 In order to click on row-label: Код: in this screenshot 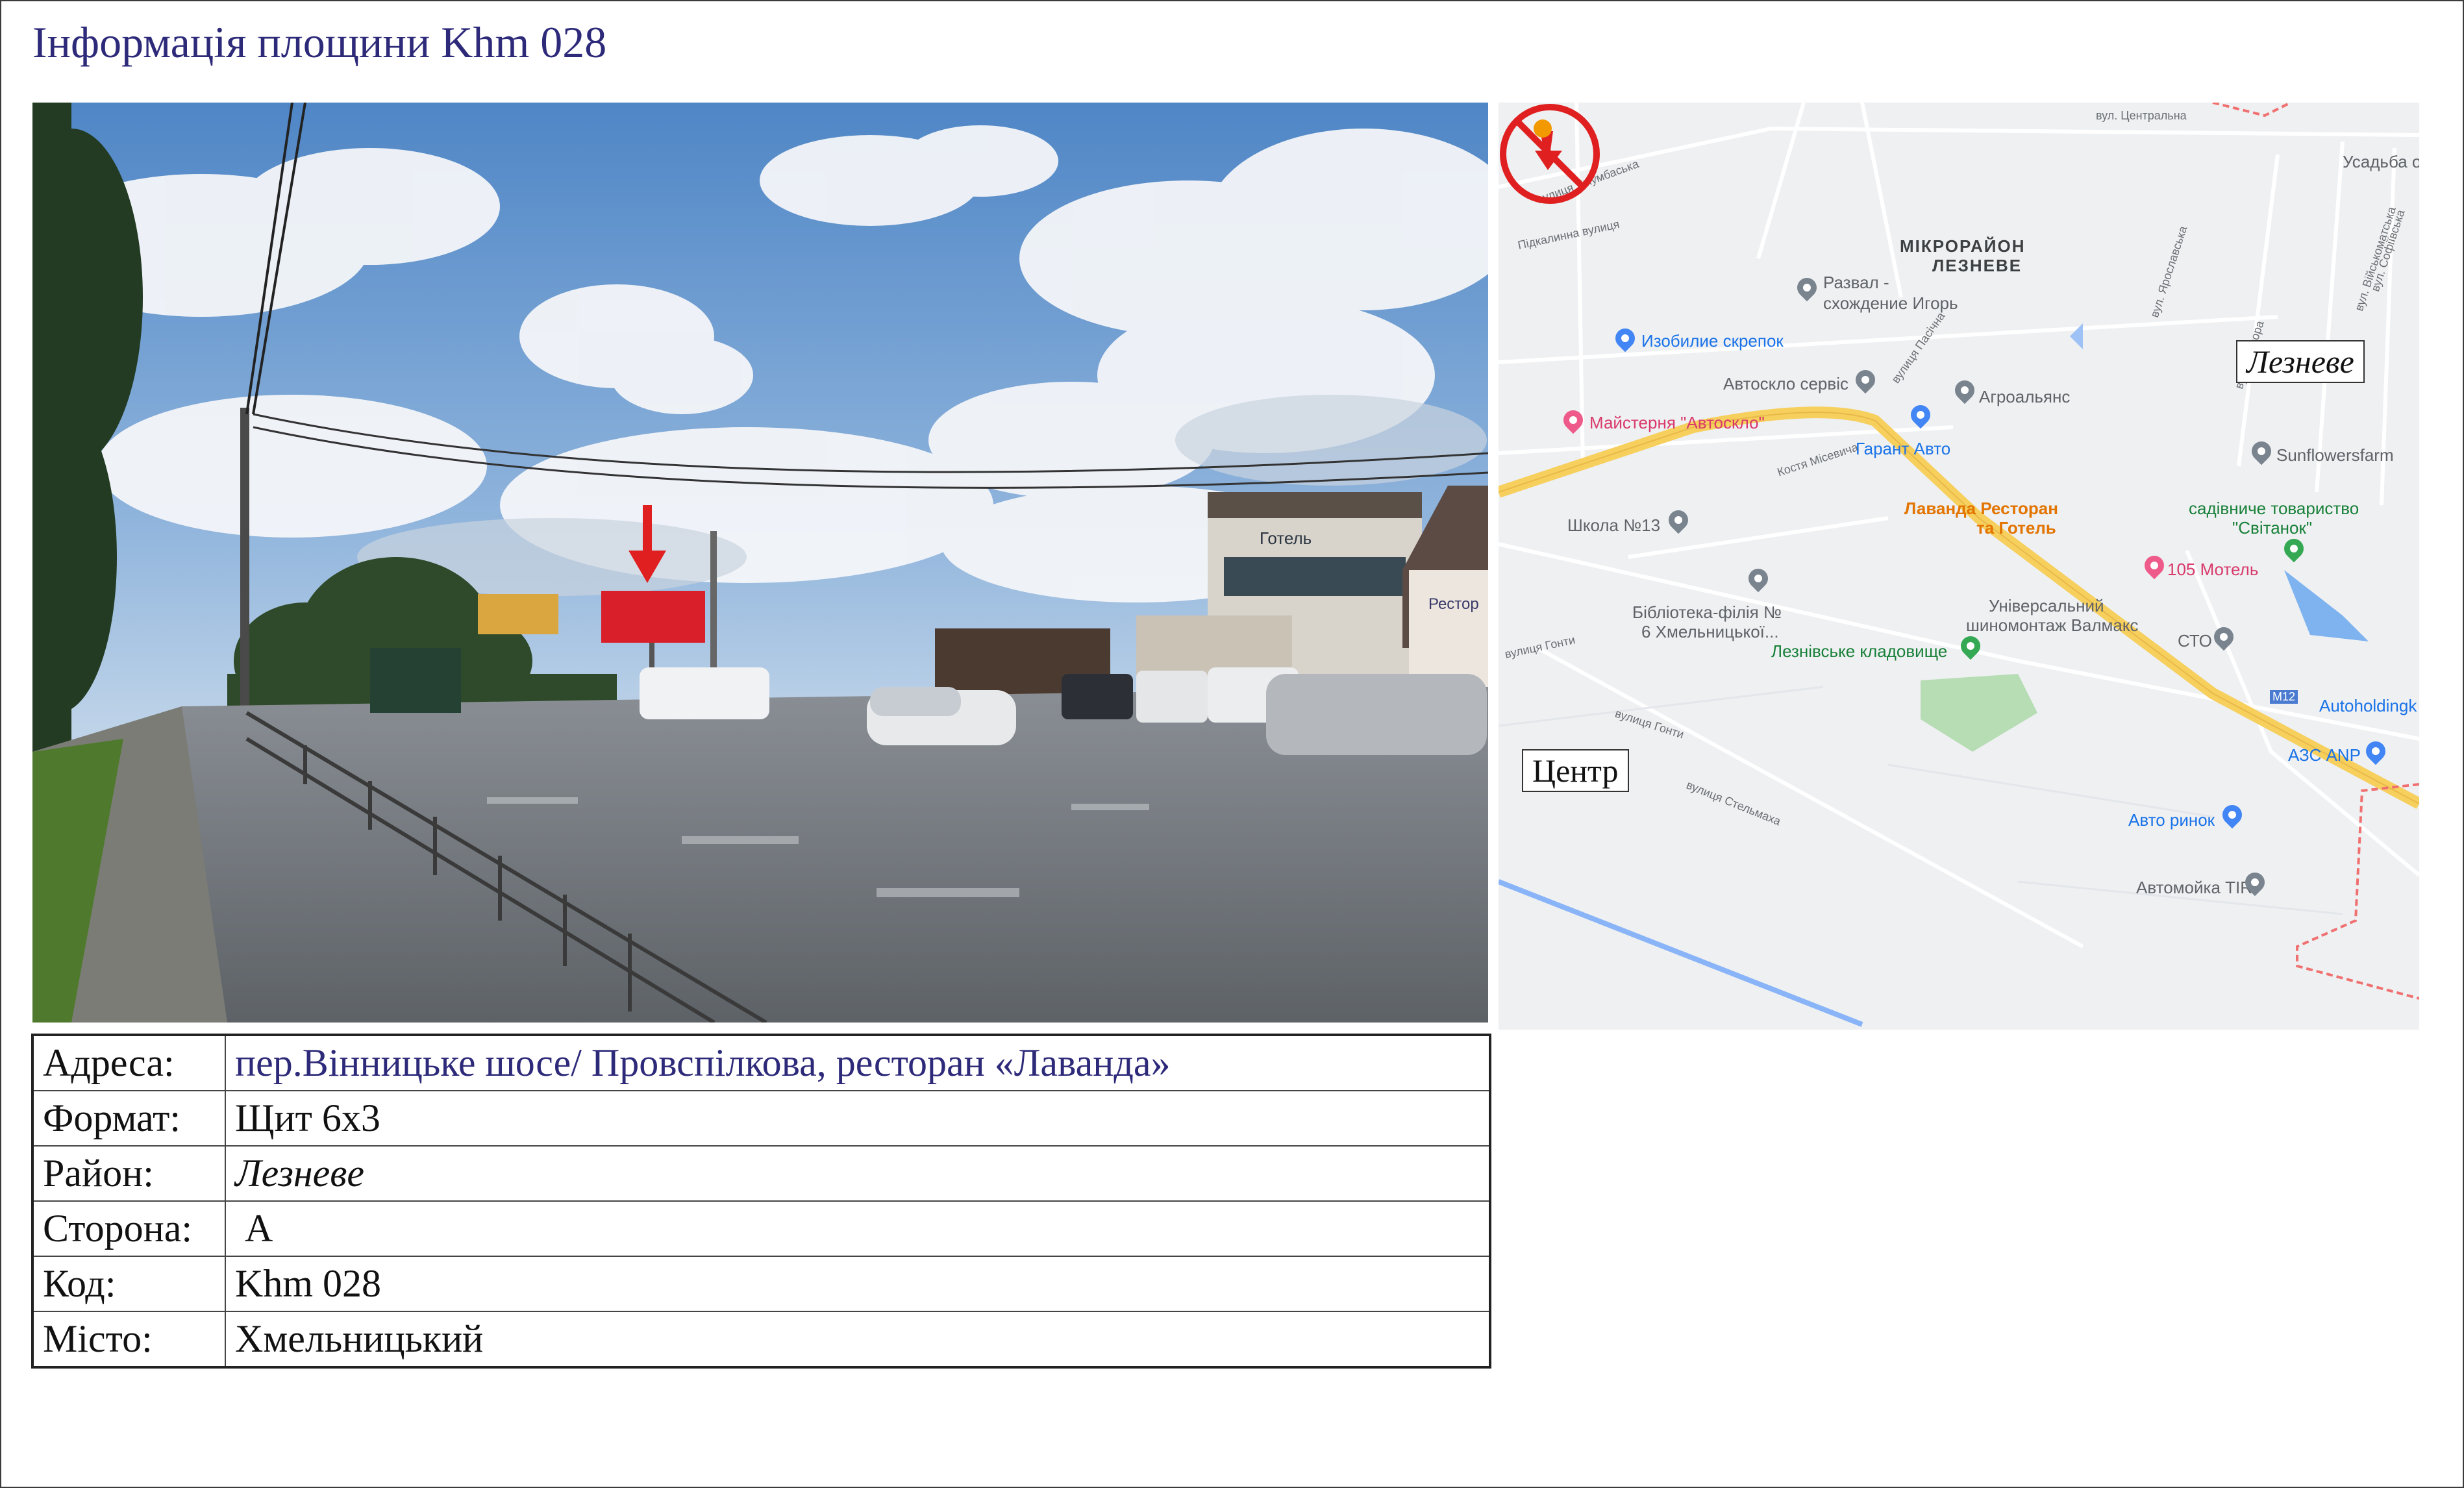, I will do `click(129, 1284)`.